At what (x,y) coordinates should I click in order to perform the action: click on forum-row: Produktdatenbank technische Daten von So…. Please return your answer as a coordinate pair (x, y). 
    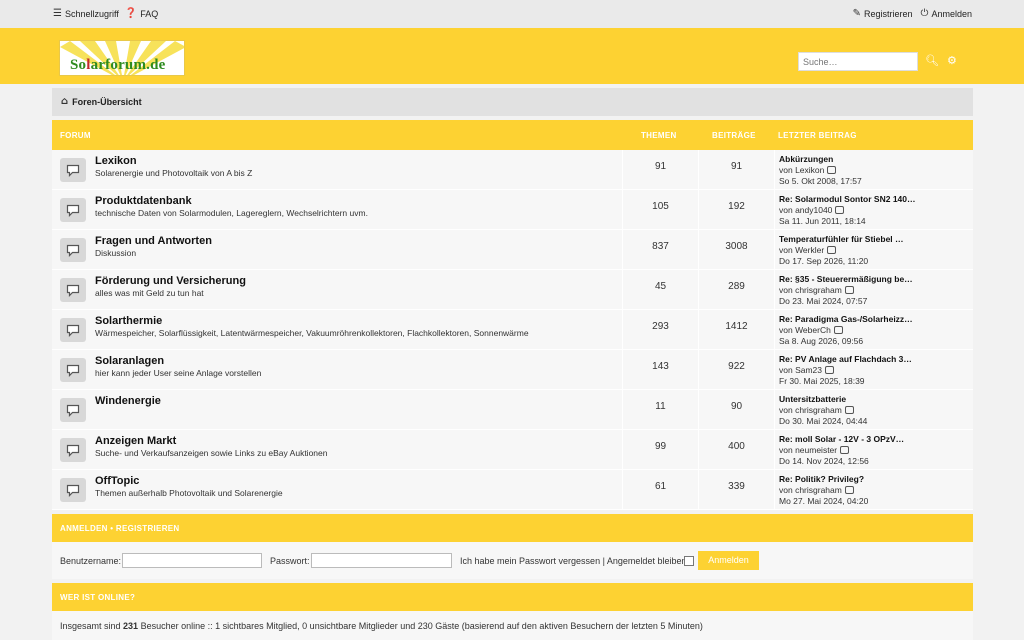
    Looking at the image, I should click on (512, 210).